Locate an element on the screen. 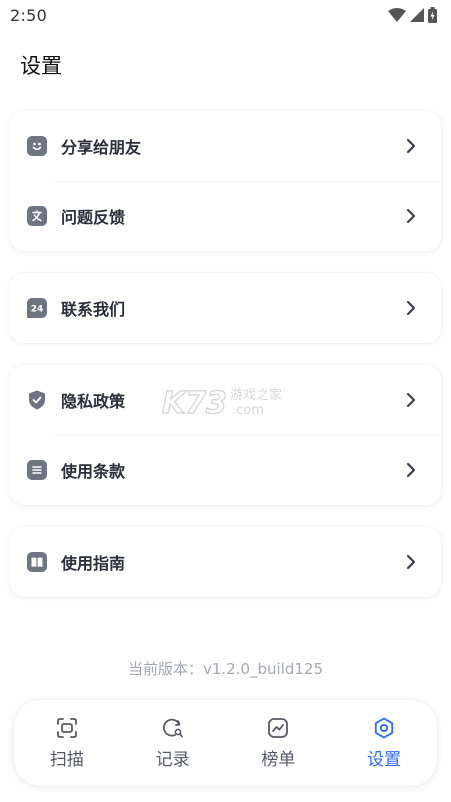 This screenshot has width=451, height=802. menu-item-share: 分享给朋友 is located at coordinates (225, 146).